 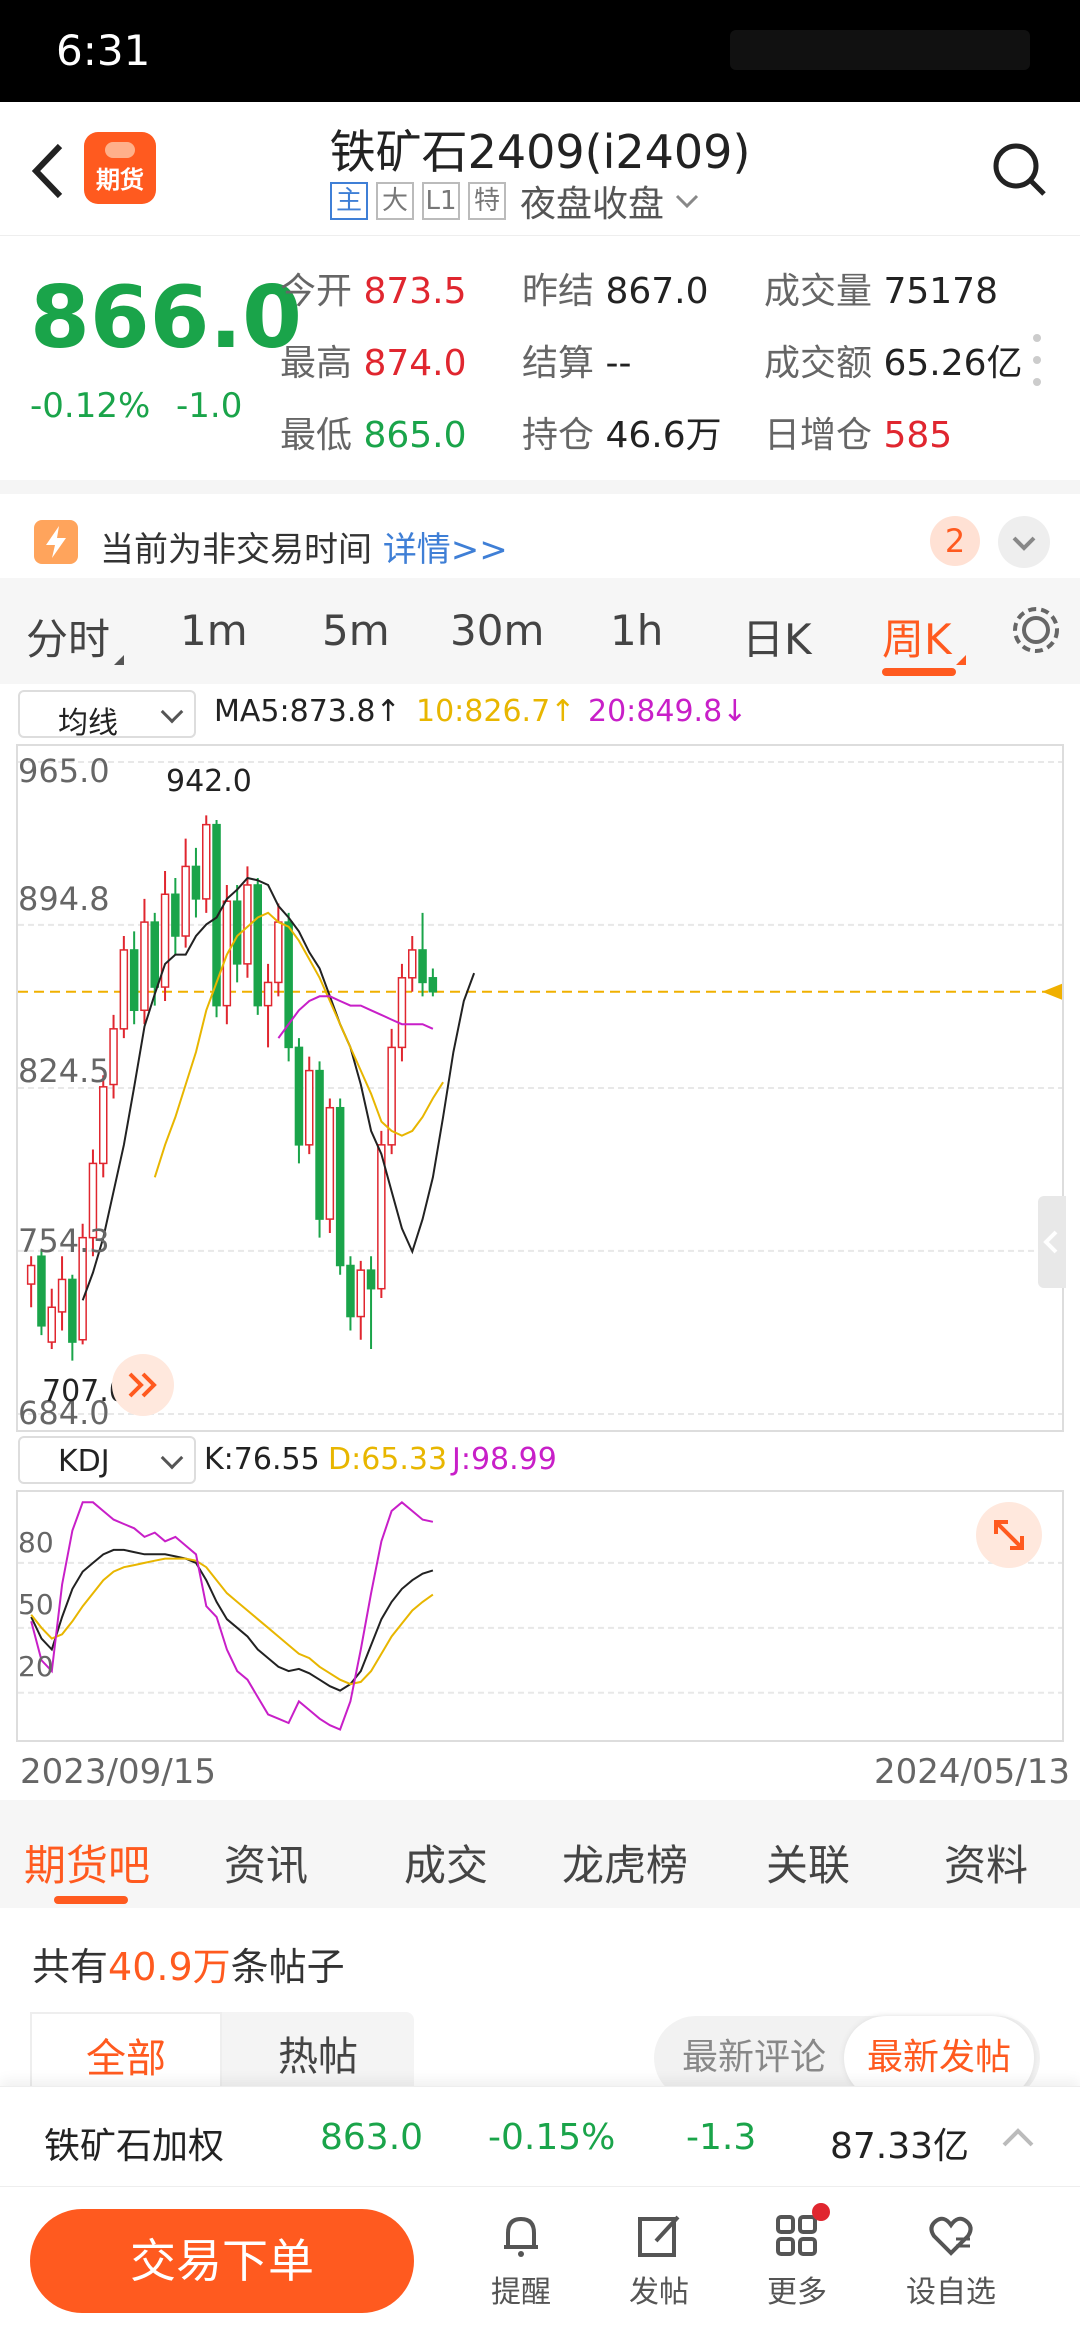 What do you see at coordinates (504, 1459) in the screenshot?
I see `j-legend: J:98.99` at bounding box center [504, 1459].